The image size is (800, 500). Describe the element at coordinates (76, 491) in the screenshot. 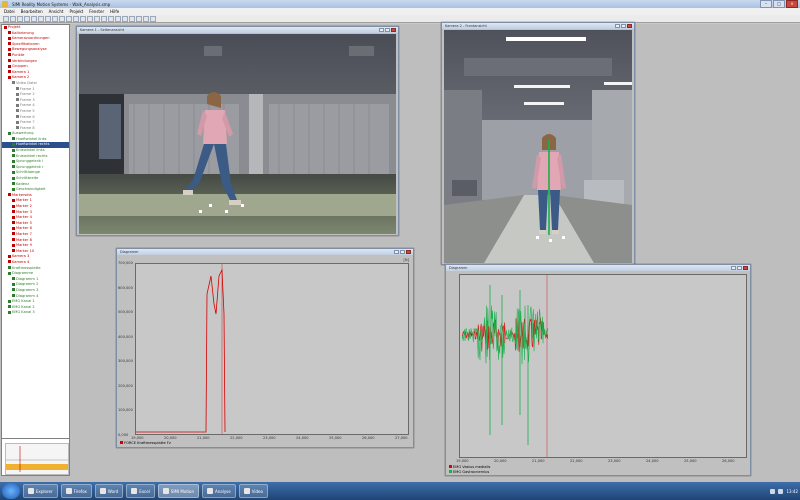

I see `taskbar-item: Firefox` at that location.